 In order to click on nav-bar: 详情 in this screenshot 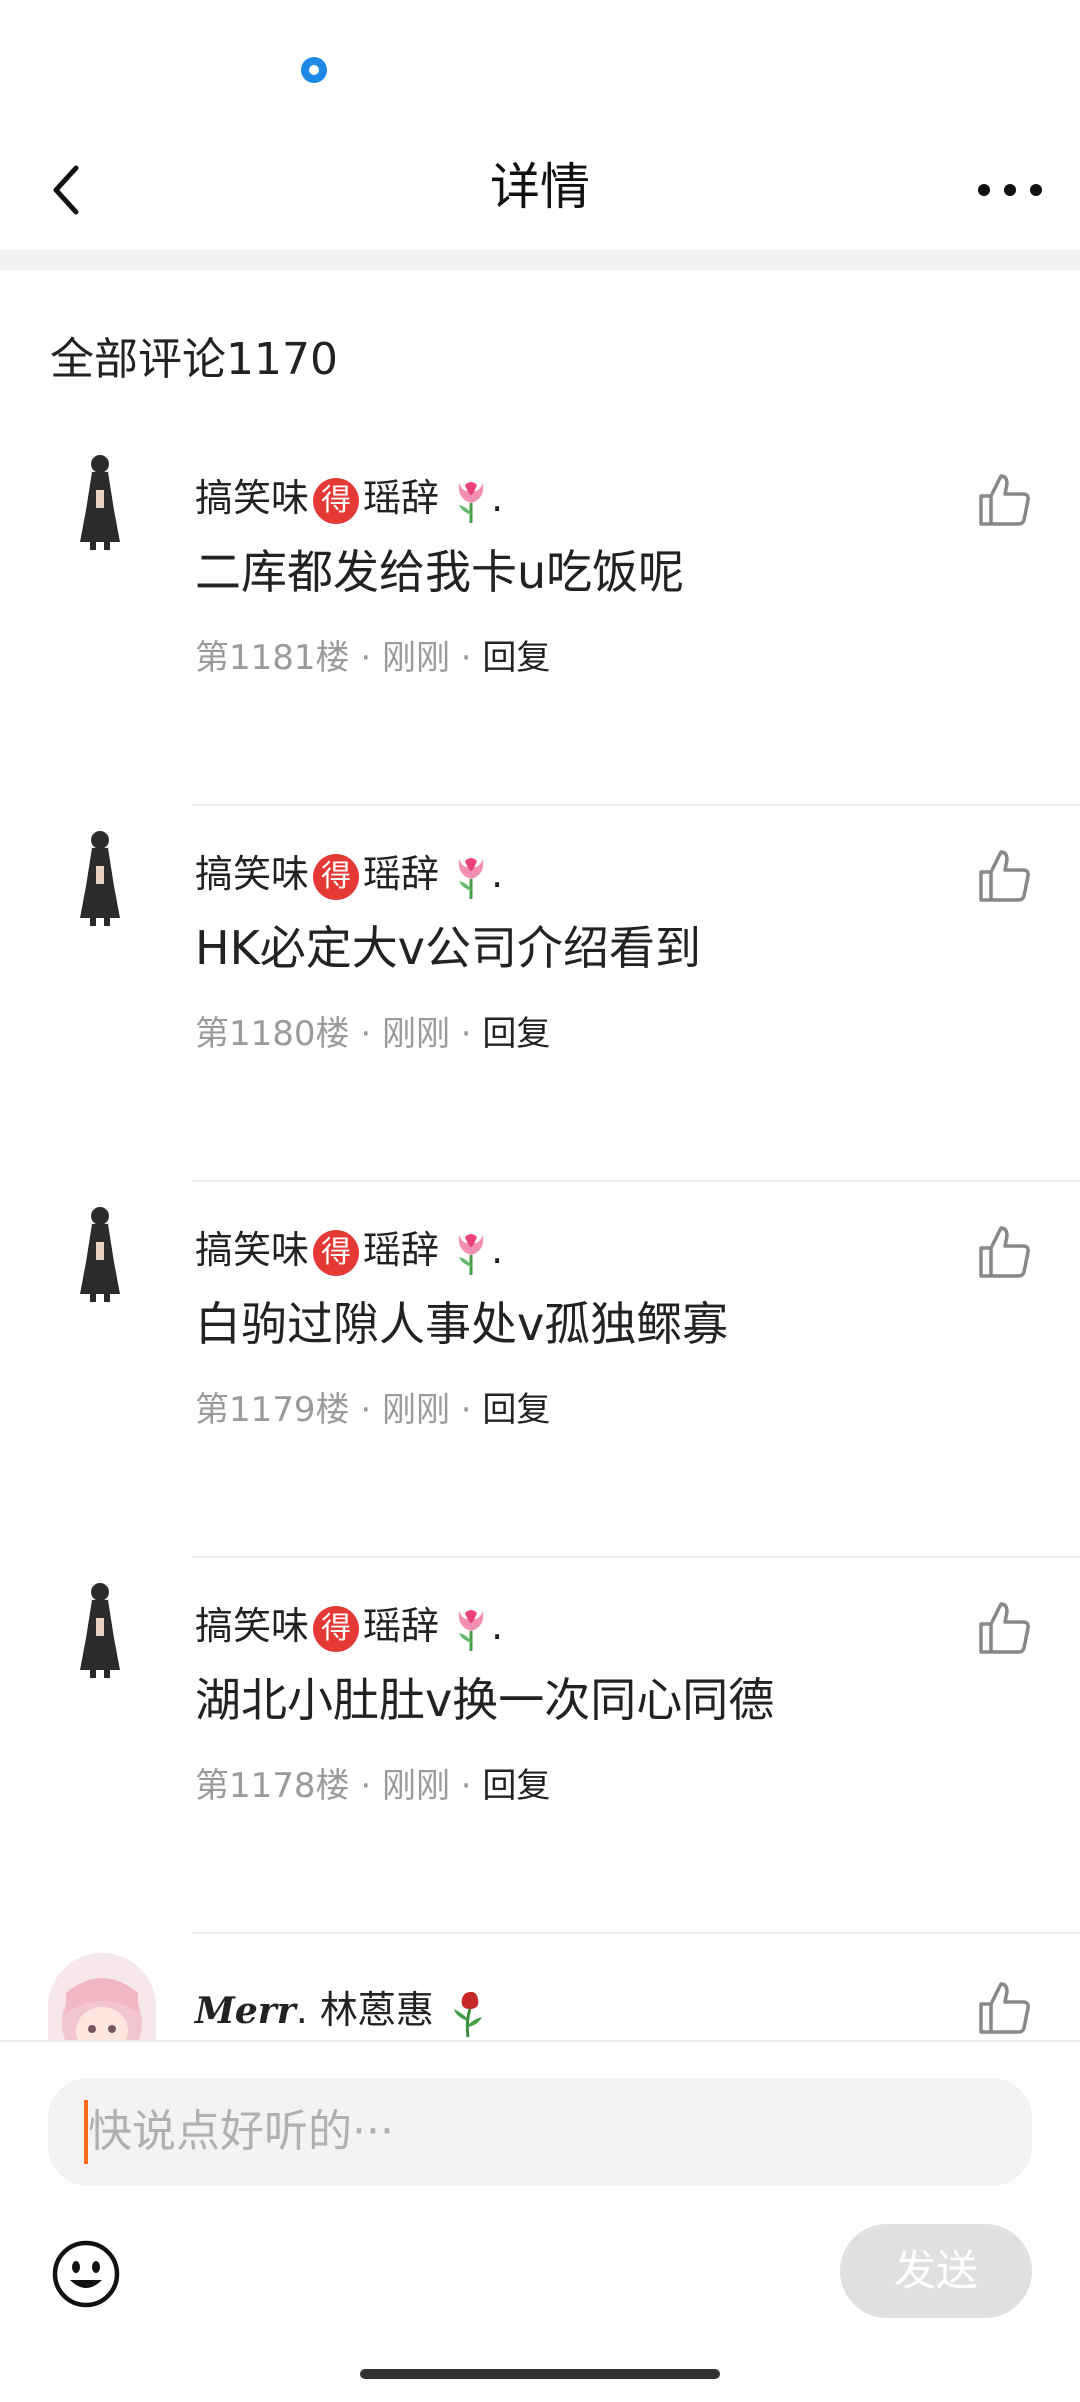, I will do `click(540, 190)`.